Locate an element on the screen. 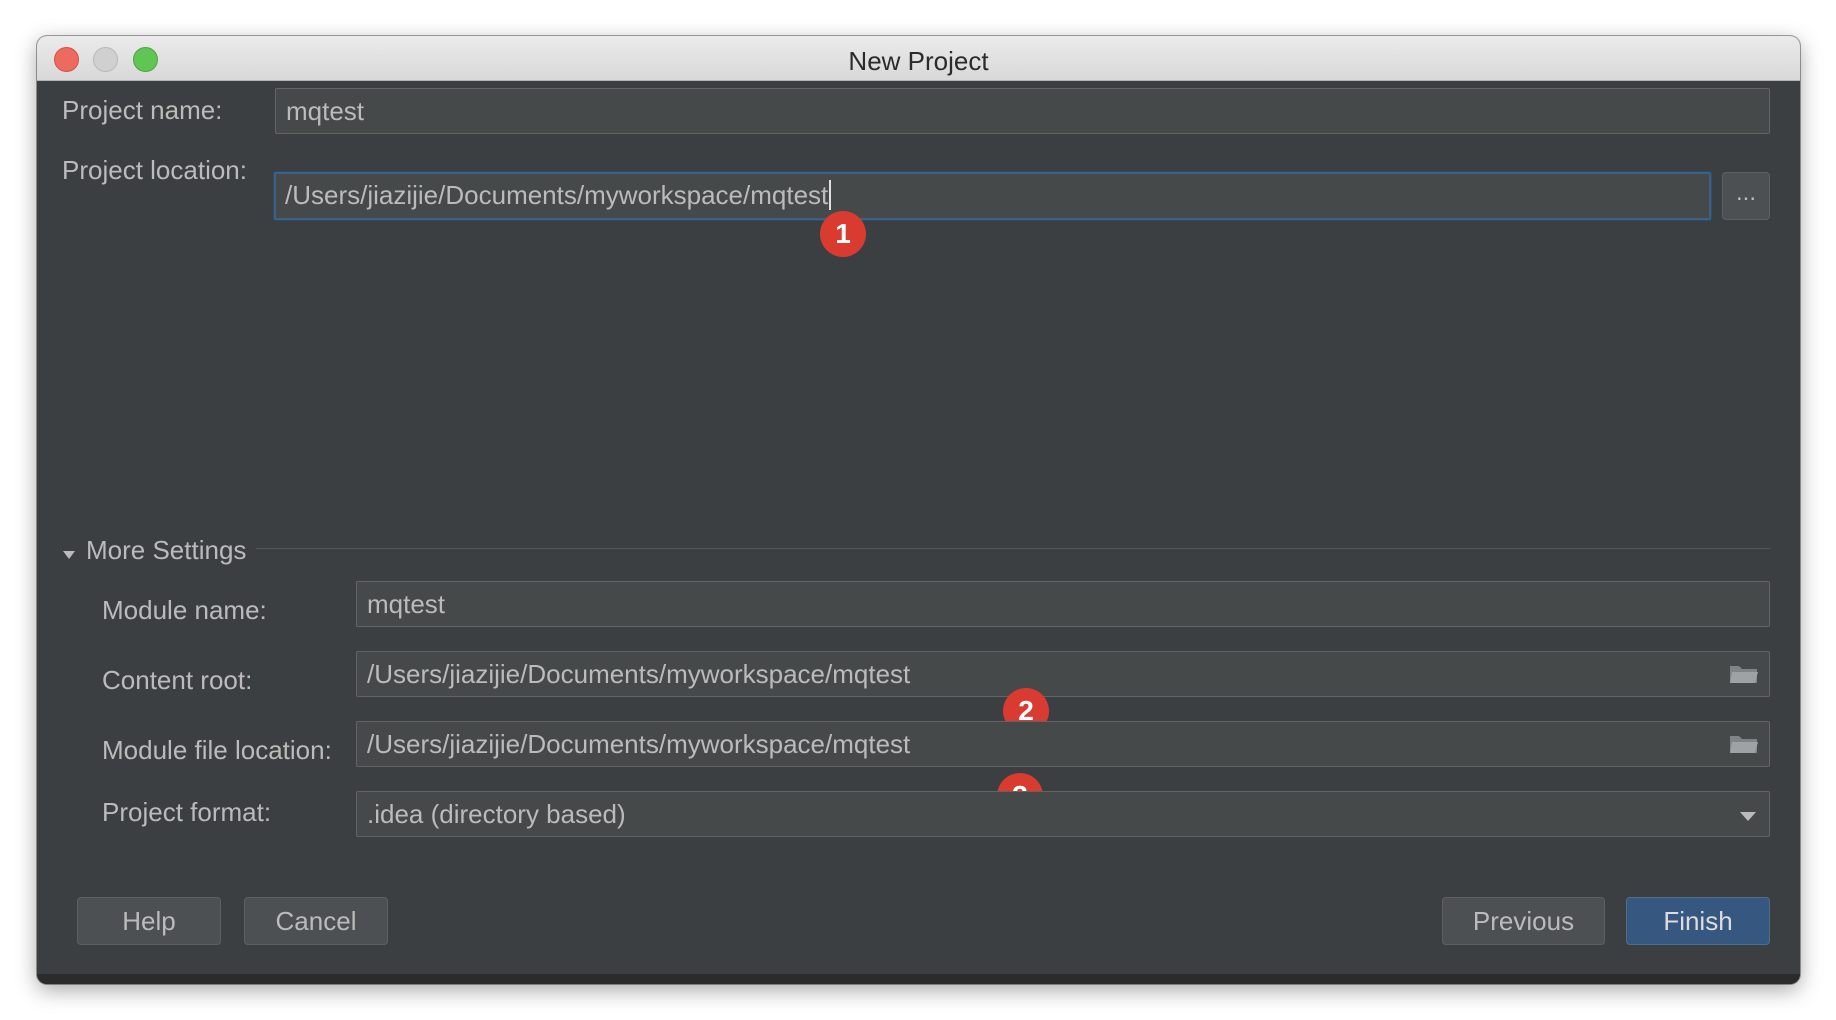 Image resolution: width=1836 pixels, height=1020 pixels. project-name-label: Project name: is located at coordinates (142, 110).